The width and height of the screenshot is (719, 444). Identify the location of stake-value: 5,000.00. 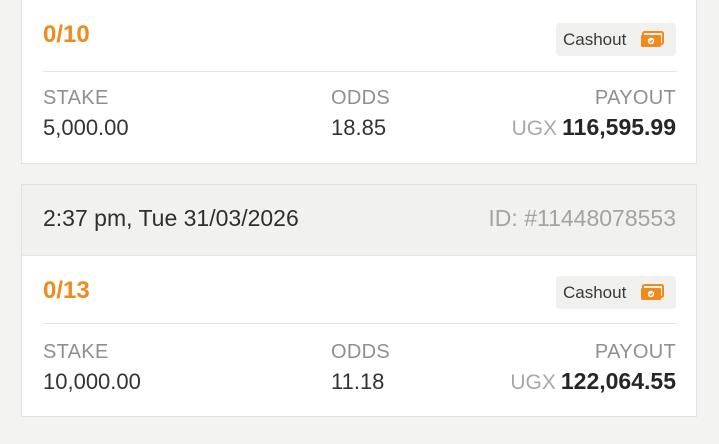
(86, 127).